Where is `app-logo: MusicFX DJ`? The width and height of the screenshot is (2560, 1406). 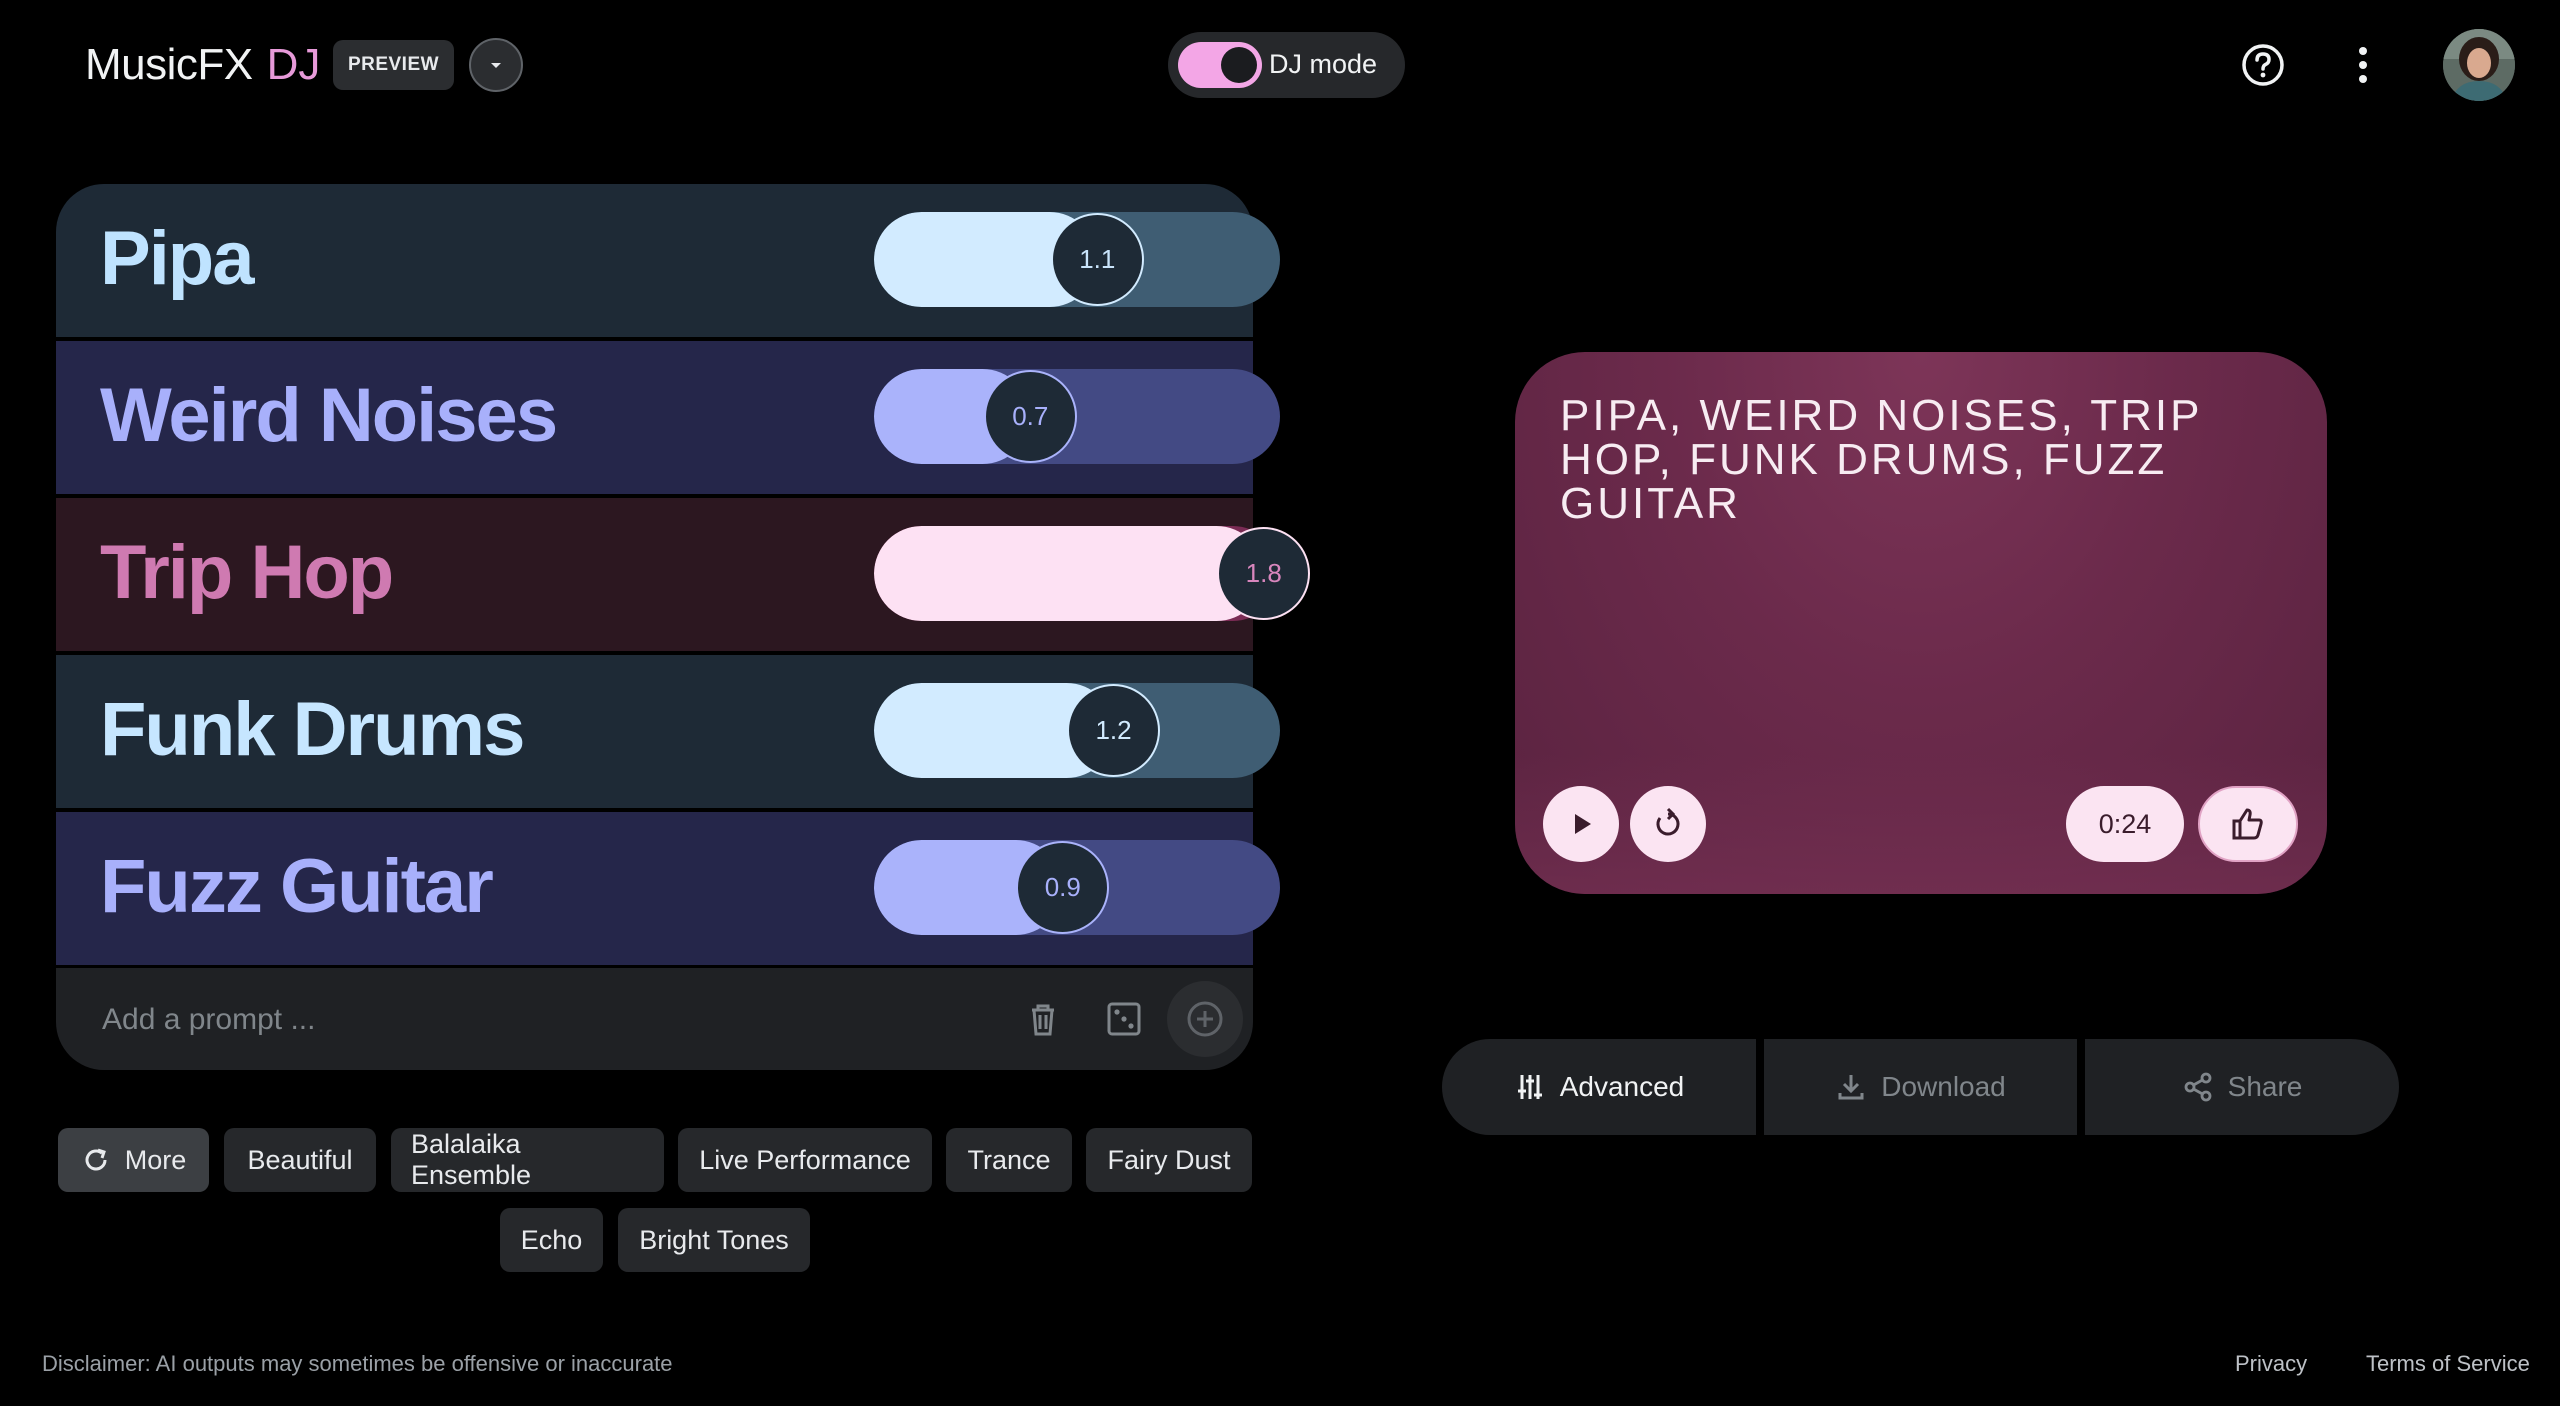
app-logo: MusicFX DJ is located at coordinates (202, 65).